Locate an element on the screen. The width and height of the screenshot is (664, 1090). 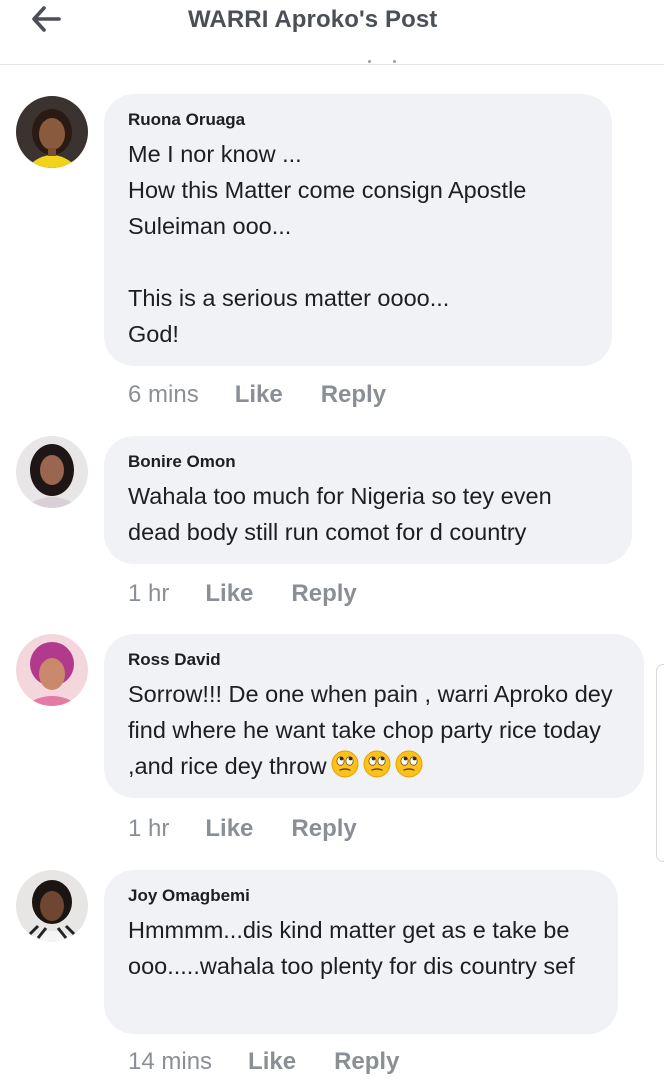
comment-timestamp: 14 mins is located at coordinates (170, 1061).